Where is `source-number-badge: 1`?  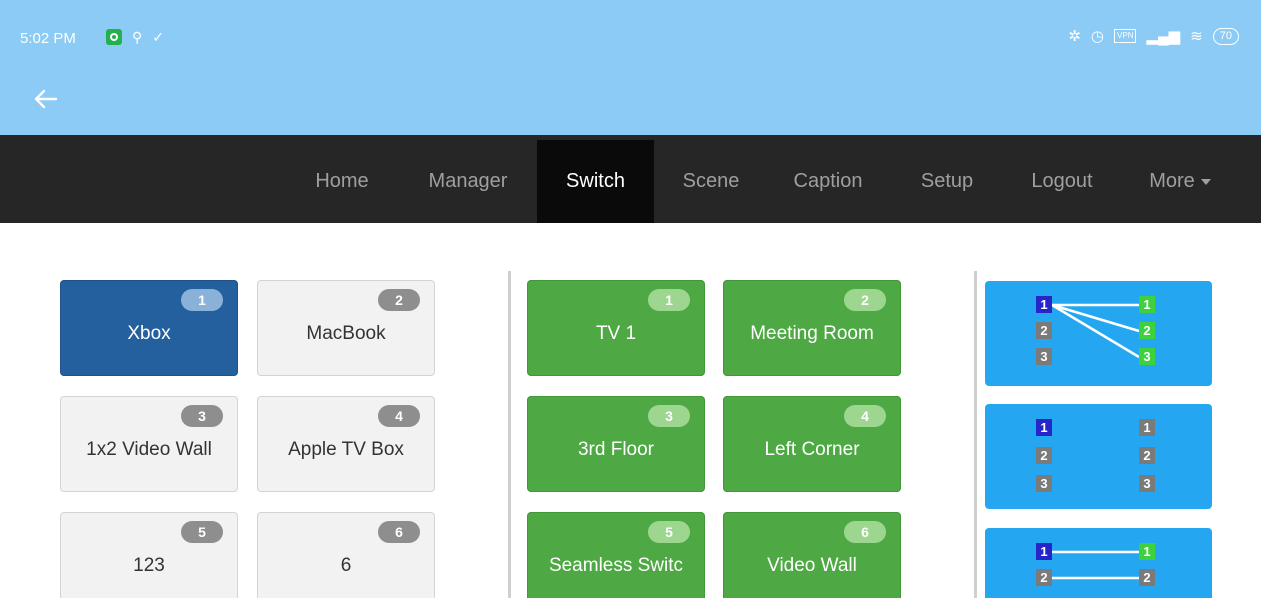 source-number-badge: 1 is located at coordinates (202, 300).